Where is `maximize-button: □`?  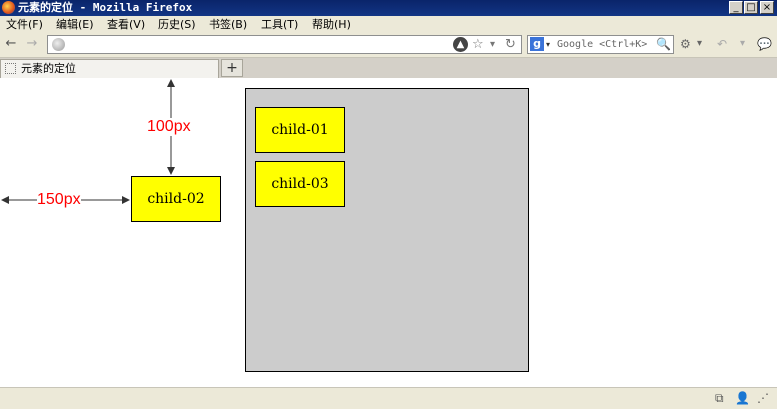
maximize-button: □ is located at coordinates (751, 7).